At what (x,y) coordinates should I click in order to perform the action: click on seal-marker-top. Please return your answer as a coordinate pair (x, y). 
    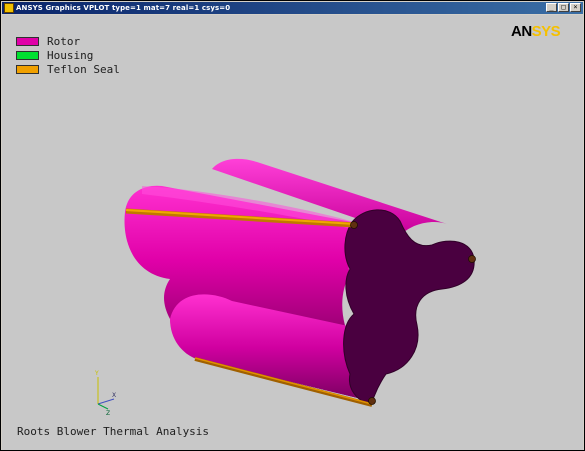
    Looking at the image, I should click on (354, 225).